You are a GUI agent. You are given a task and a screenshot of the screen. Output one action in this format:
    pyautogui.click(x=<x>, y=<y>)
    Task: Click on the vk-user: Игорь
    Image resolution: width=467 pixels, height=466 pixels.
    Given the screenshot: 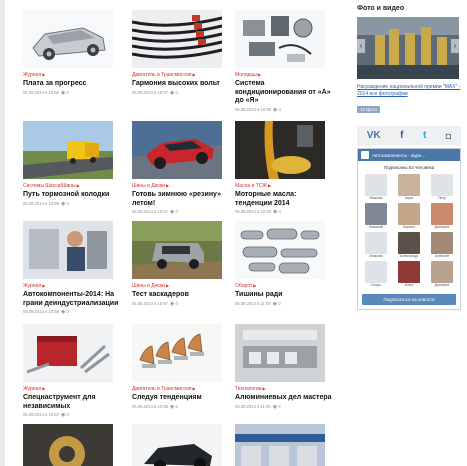 What is the action you would take?
    pyautogui.click(x=376, y=274)
    